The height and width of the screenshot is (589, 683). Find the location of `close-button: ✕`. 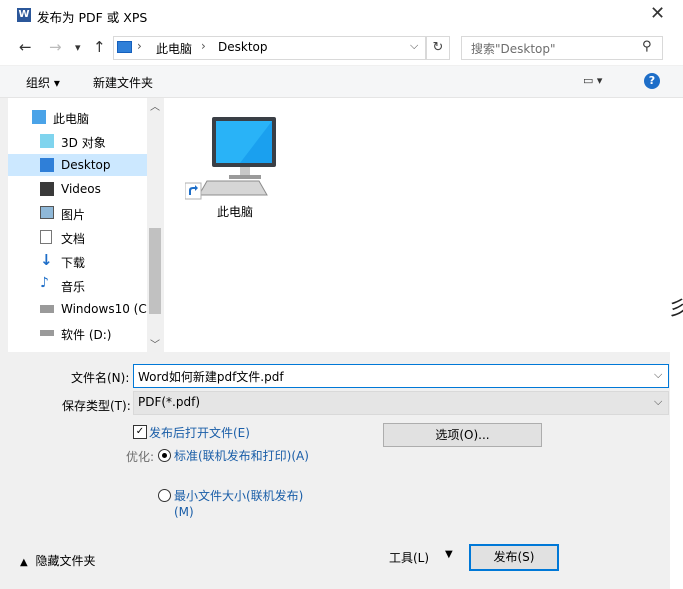

close-button: ✕ is located at coordinates (657, 13).